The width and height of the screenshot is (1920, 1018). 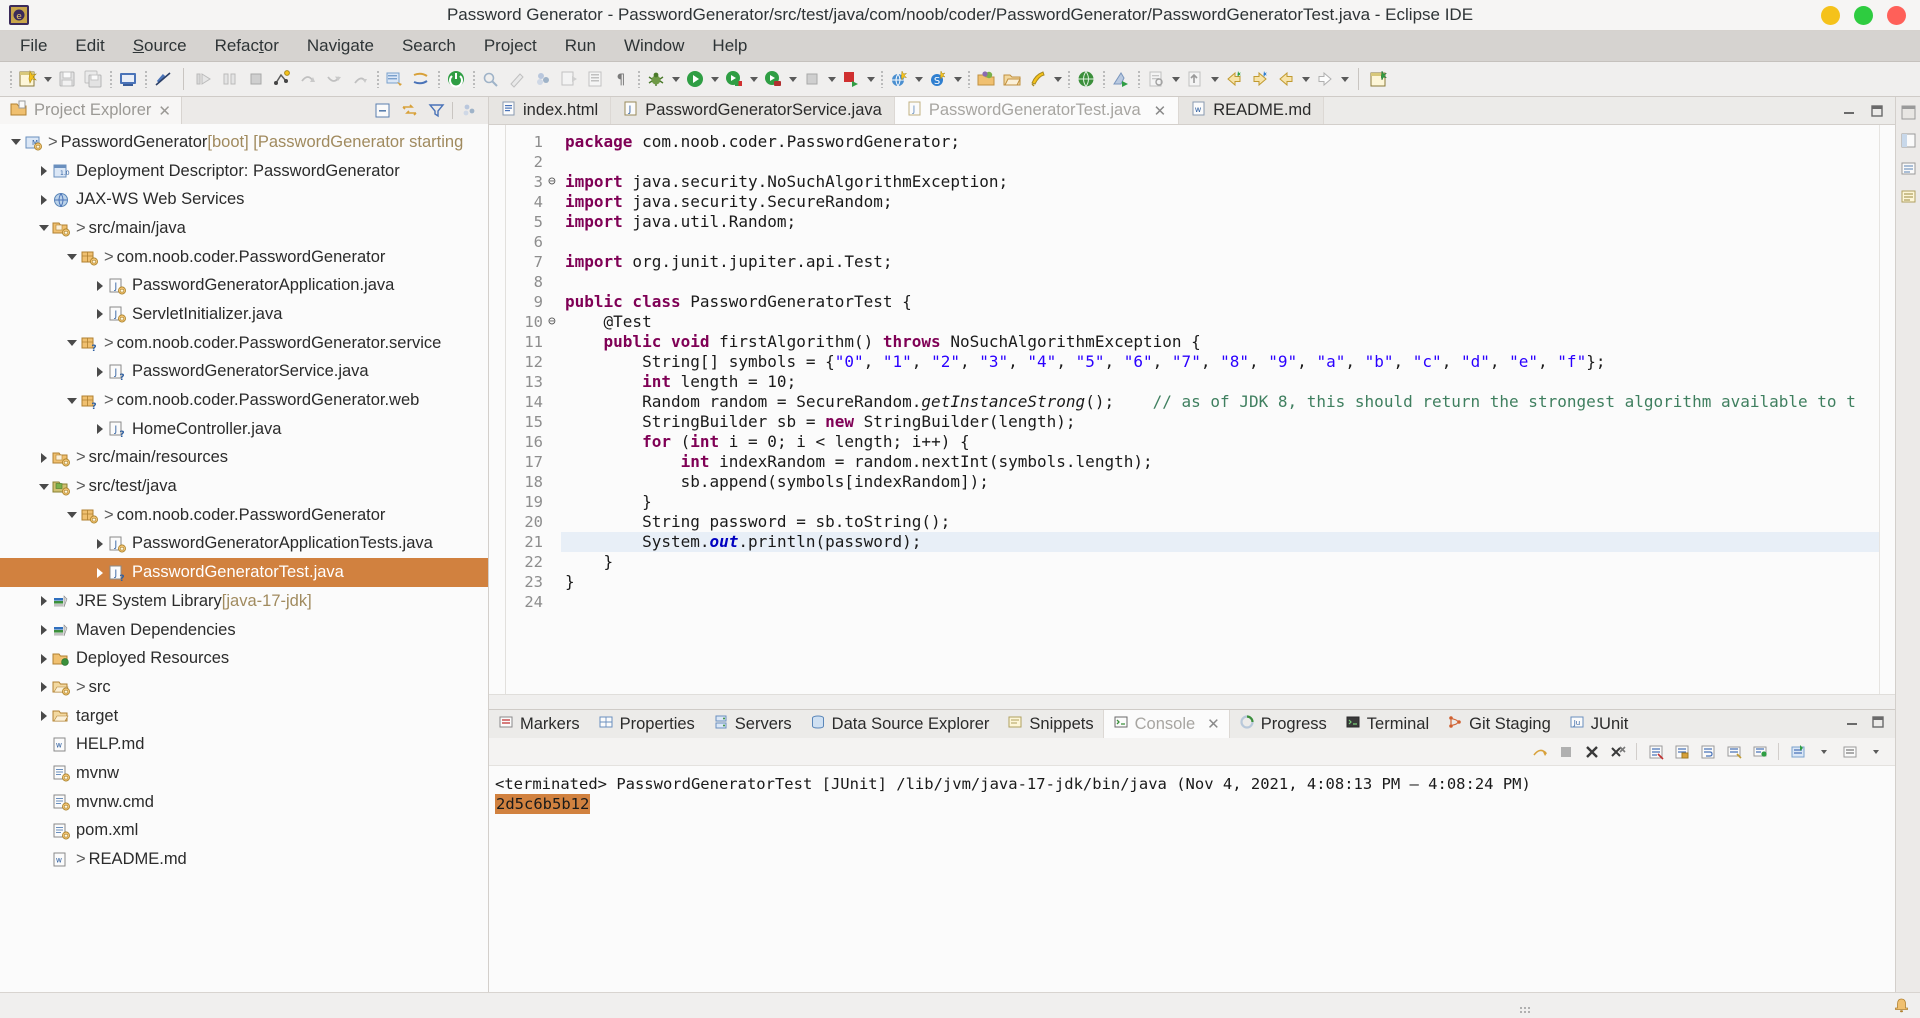 I want to click on tree-row: target, so click(x=244, y=716).